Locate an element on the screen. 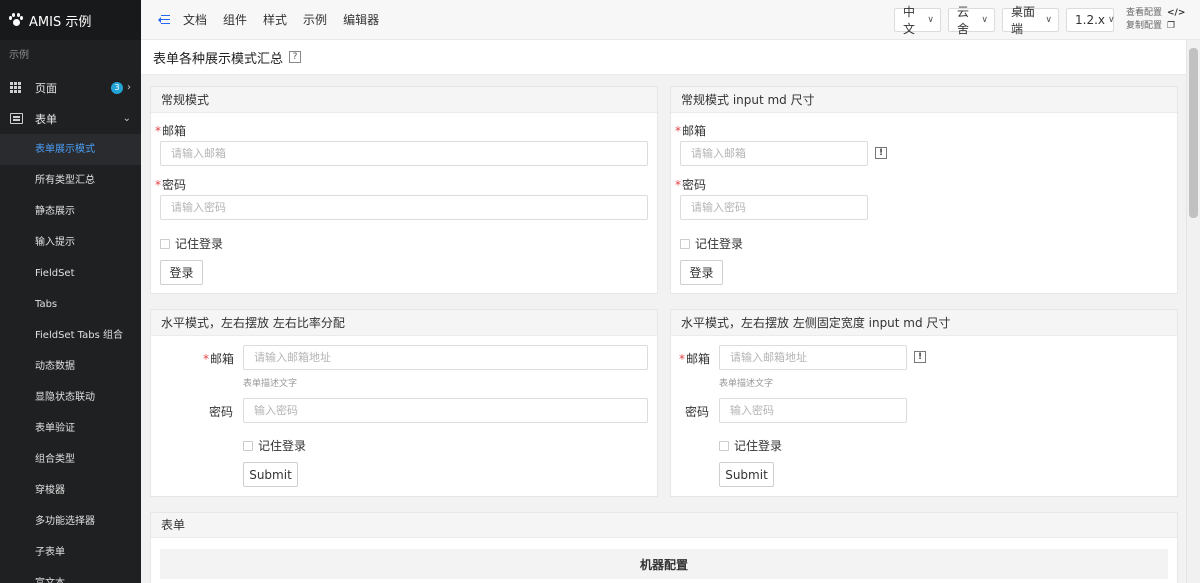 The width and height of the screenshot is (1200, 583). panel-title: 水平模式，左右摆放 左右比率分配 is located at coordinates (404, 323).